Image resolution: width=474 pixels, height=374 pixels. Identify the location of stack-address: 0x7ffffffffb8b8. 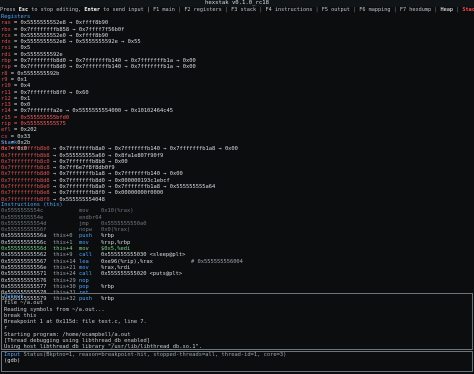
(25, 155).